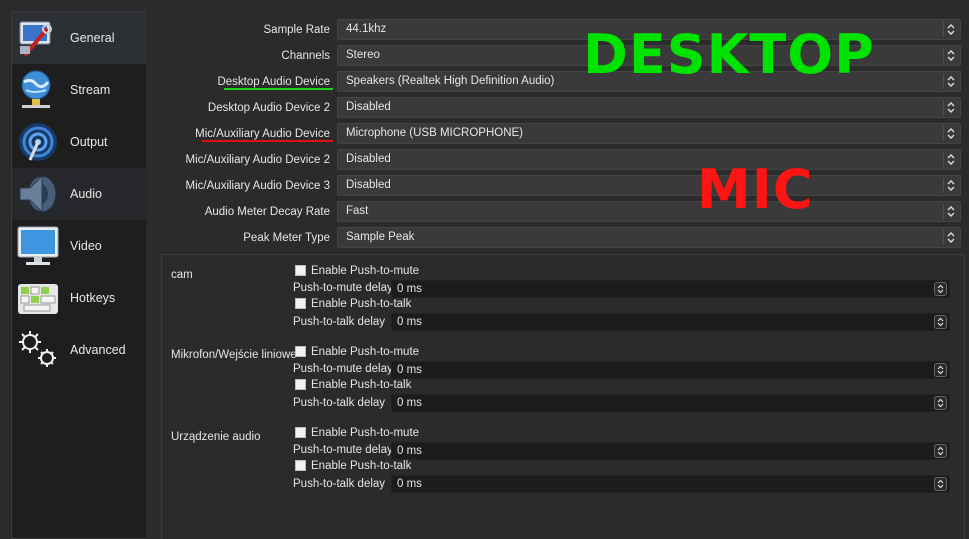 This screenshot has width=969, height=539. What do you see at coordinates (755, 189) in the screenshot?
I see `mic-annotation: MIC` at bounding box center [755, 189].